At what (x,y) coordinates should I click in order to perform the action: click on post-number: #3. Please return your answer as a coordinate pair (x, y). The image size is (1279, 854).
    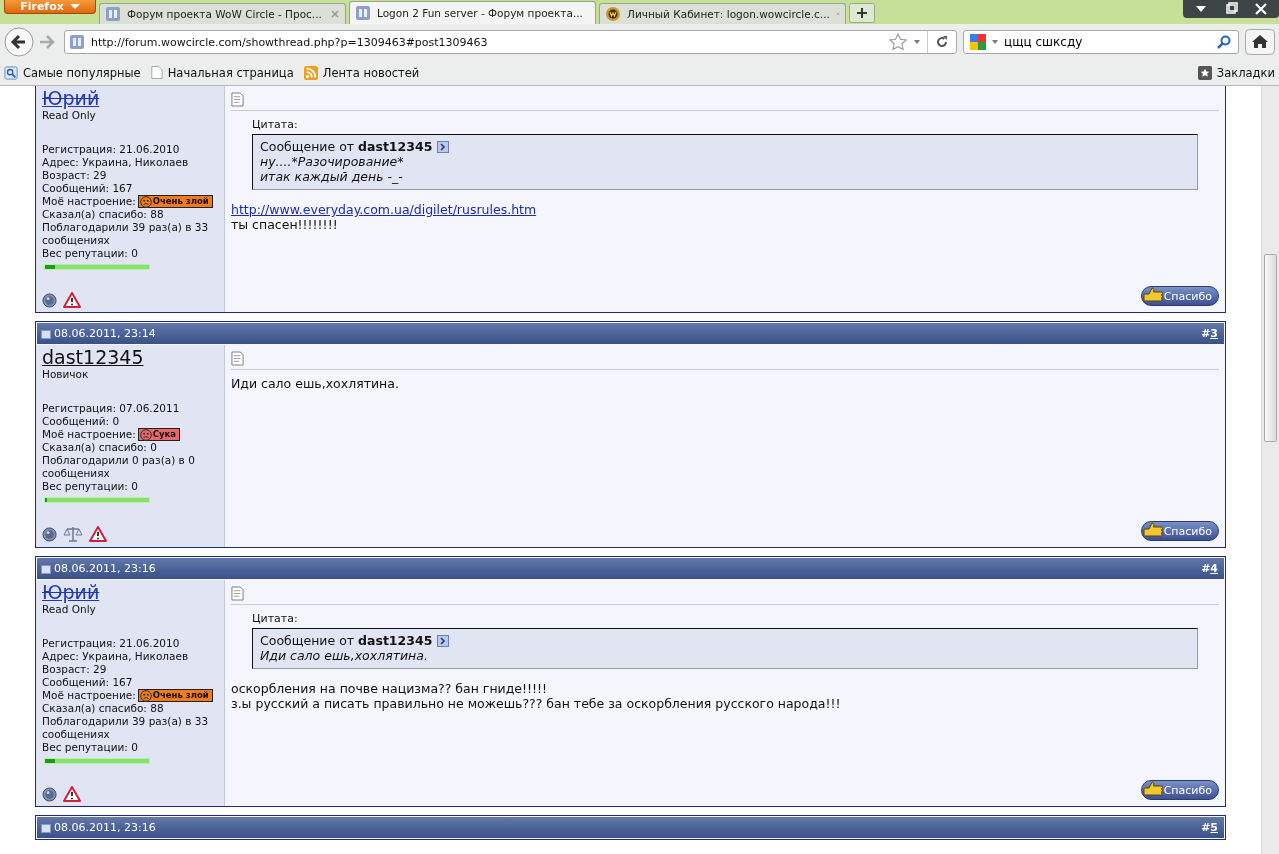
    Looking at the image, I should click on (1209, 333).